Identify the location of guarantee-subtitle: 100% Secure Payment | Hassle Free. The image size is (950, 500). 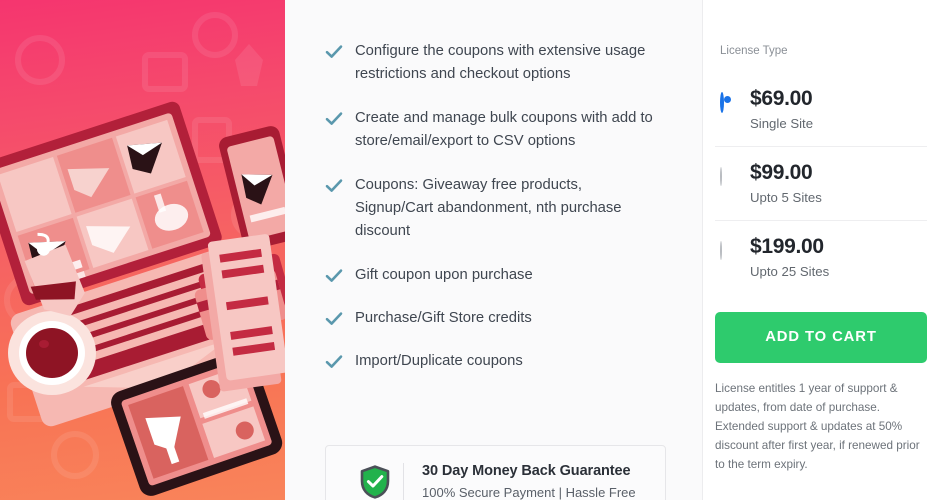
(529, 492).